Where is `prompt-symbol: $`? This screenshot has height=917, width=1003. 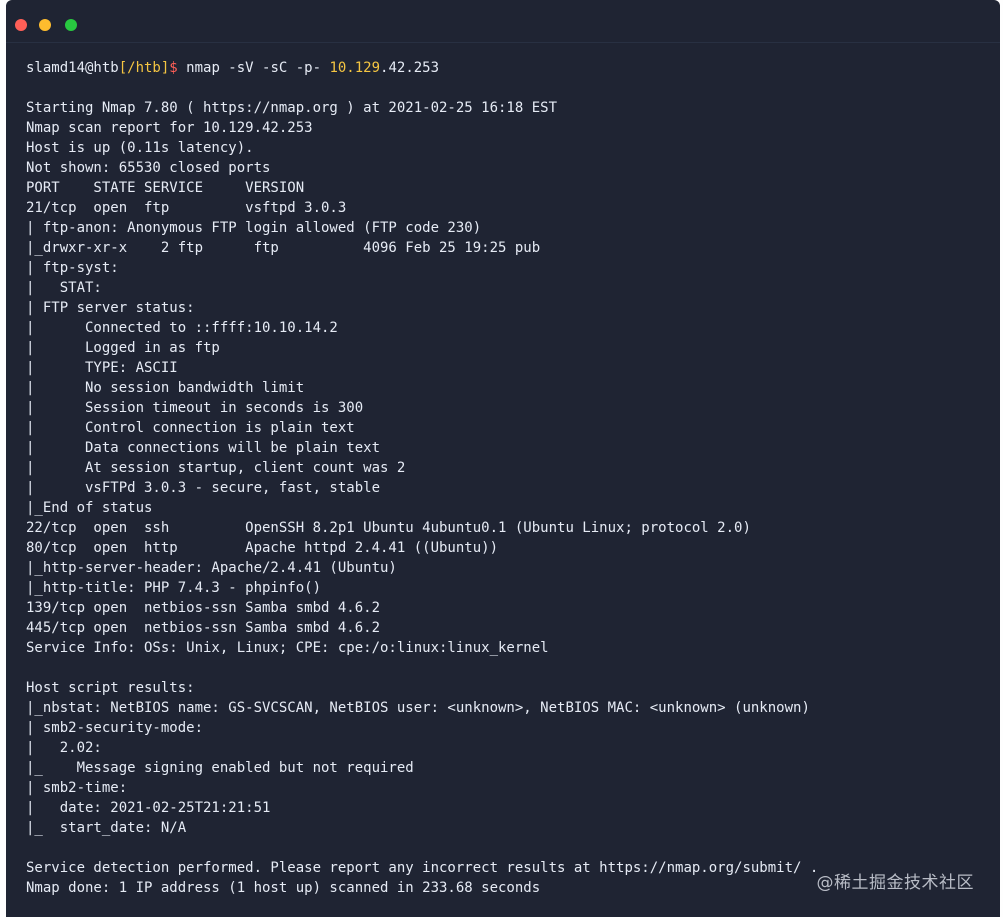
prompt-symbol: $ is located at coordinates (173, 68).